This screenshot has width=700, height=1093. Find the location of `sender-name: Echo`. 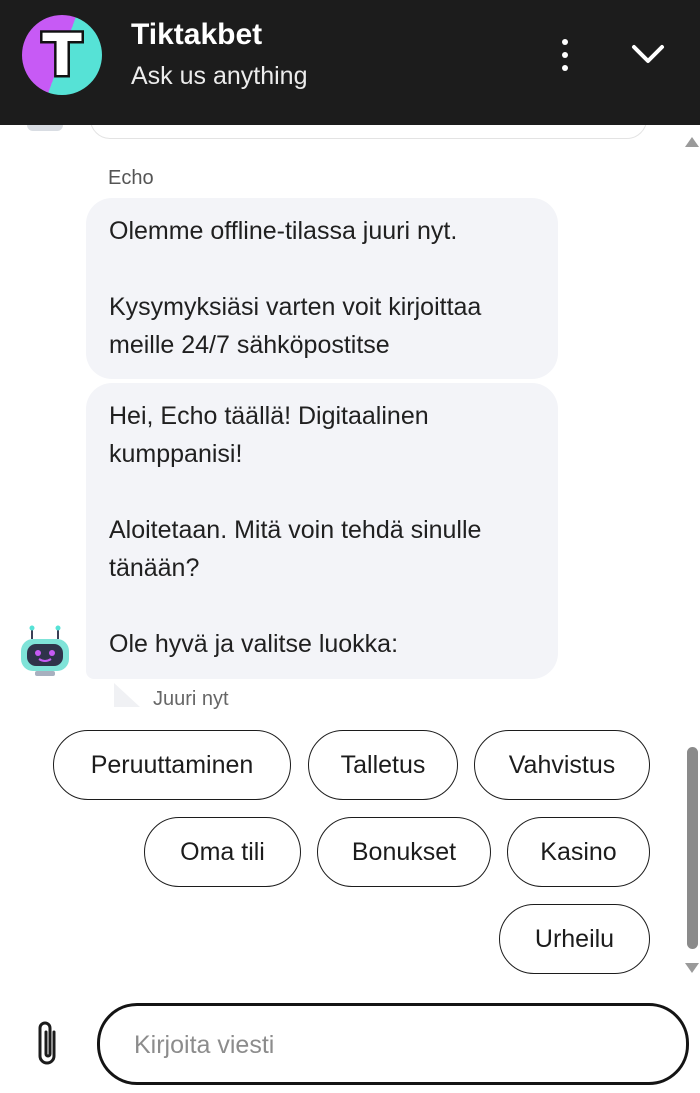

sender-name: Echo is located at coordinates (131, 178).